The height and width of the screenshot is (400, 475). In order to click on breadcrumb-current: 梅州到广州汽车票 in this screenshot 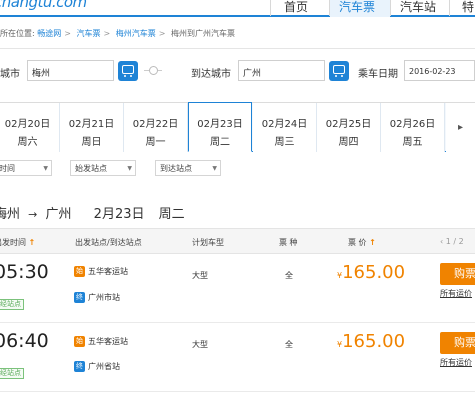, I will do `click(203, 33)`.